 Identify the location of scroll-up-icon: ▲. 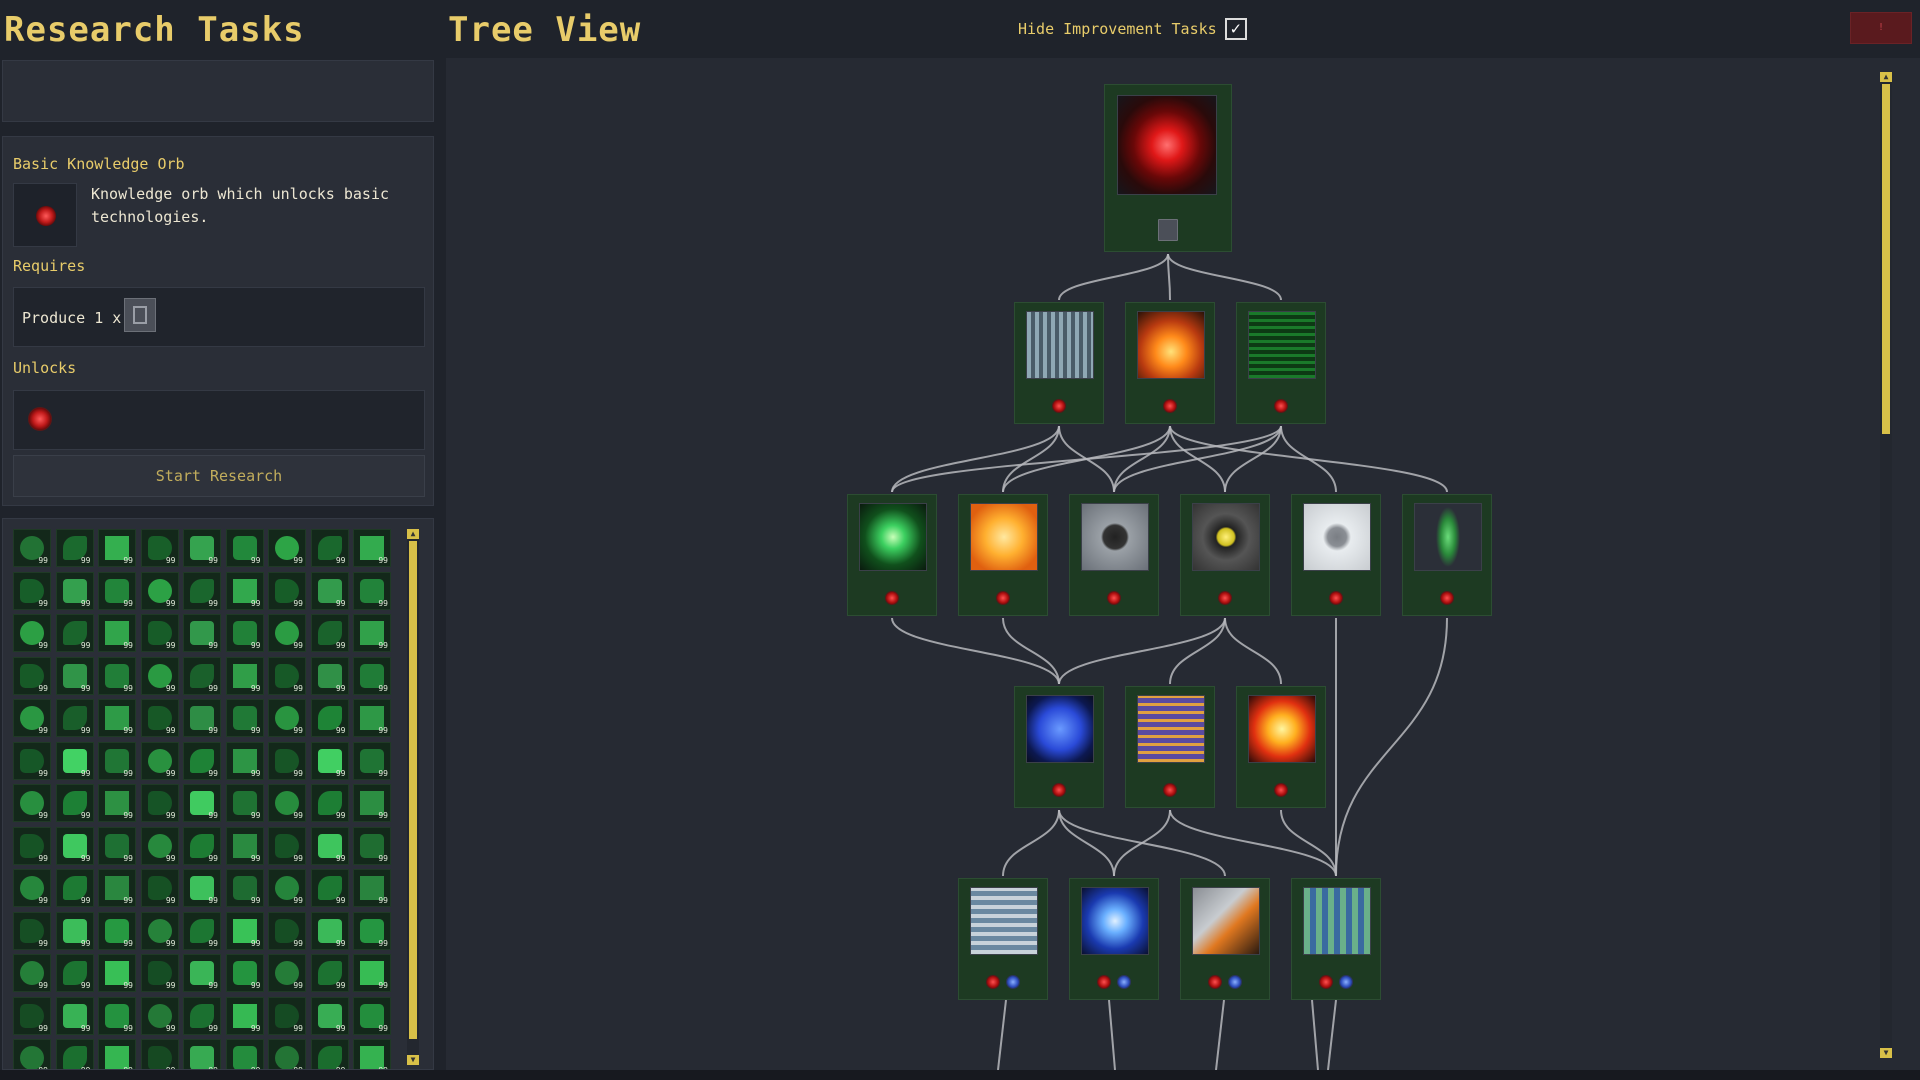
(413, 534).